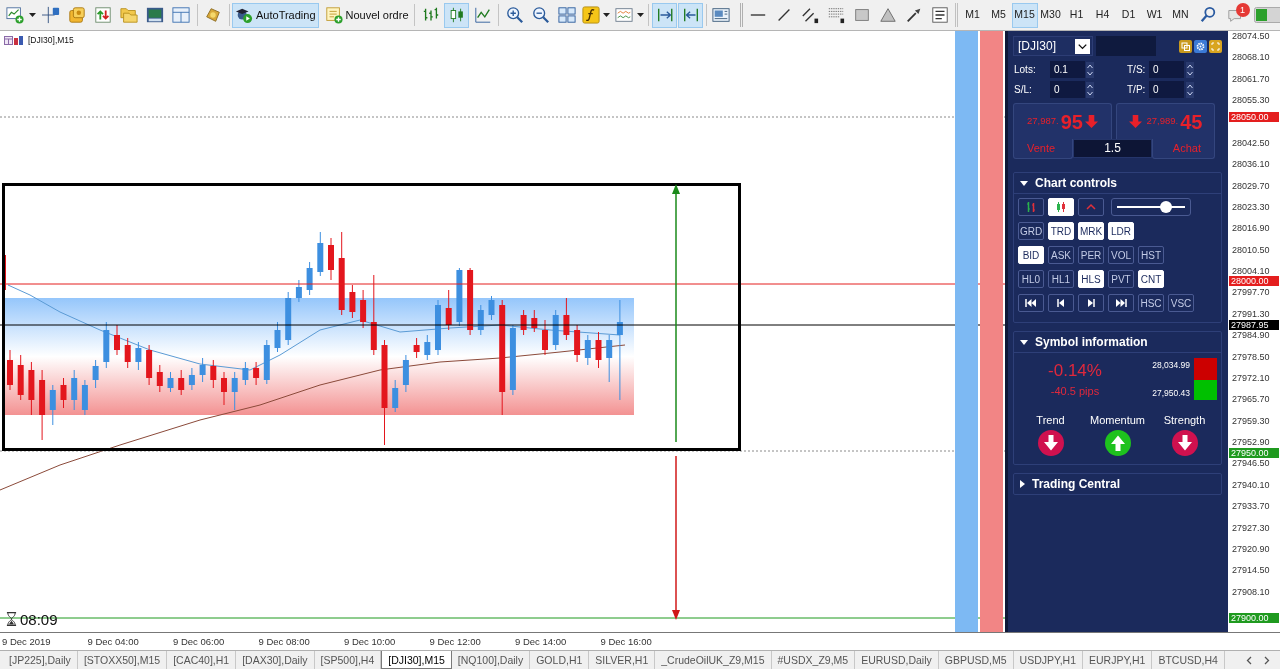  Describe the element at coordinates (1267, 660) in the screenshot. I see `chevron-right-icon` at that location.